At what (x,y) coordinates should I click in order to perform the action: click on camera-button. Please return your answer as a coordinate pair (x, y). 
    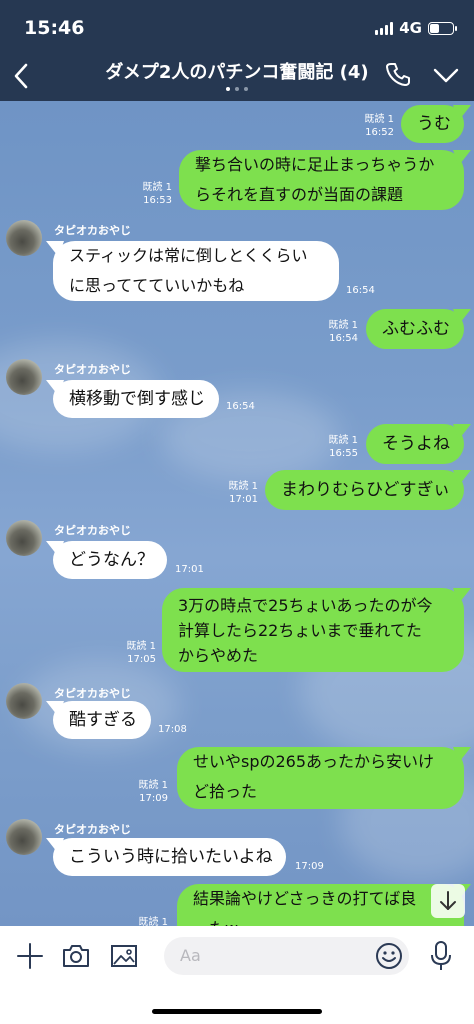
    Looking at the image, I should click on (76, 956).